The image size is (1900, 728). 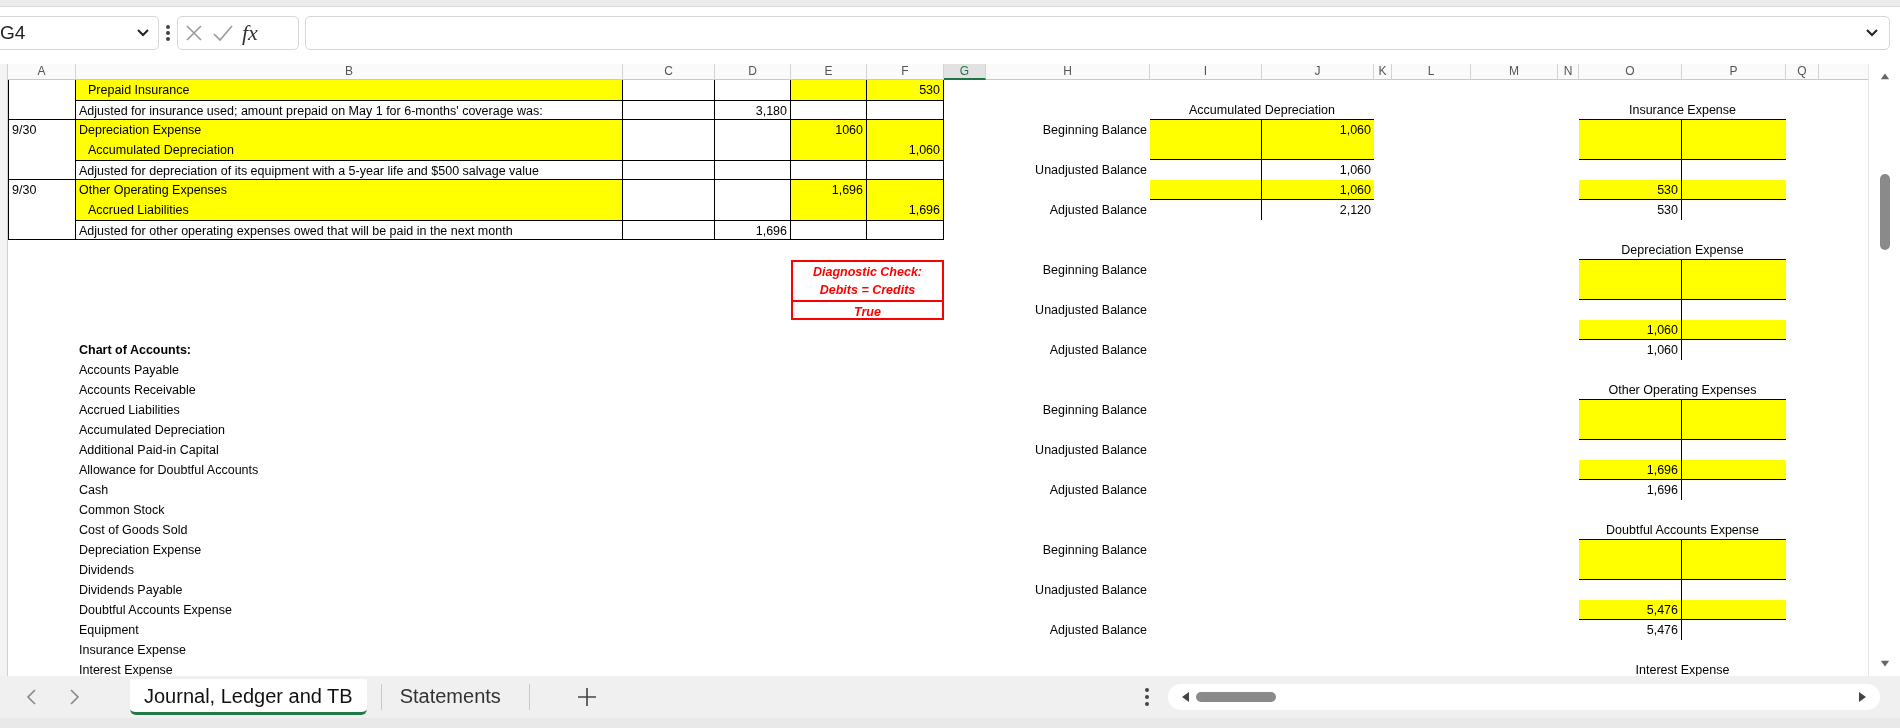 I want to click on column-header: I, so click(x=1206, y=72).